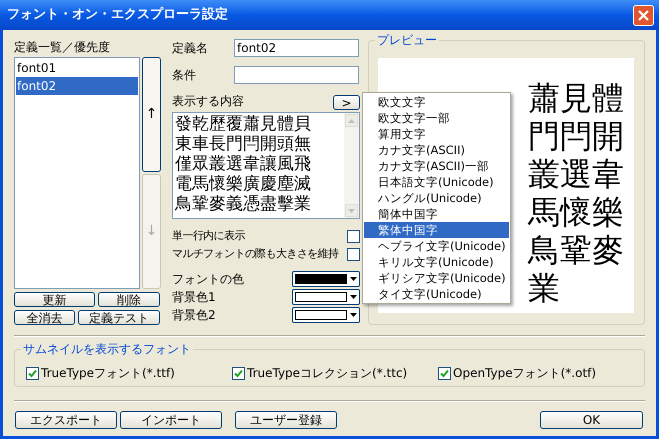 The height and width of the screenshot is (439, 659). Describe the element at coordinates (243, 124) in the screenshot. I see `content-line: 發乾歷覆蕭見體貝` at that location.